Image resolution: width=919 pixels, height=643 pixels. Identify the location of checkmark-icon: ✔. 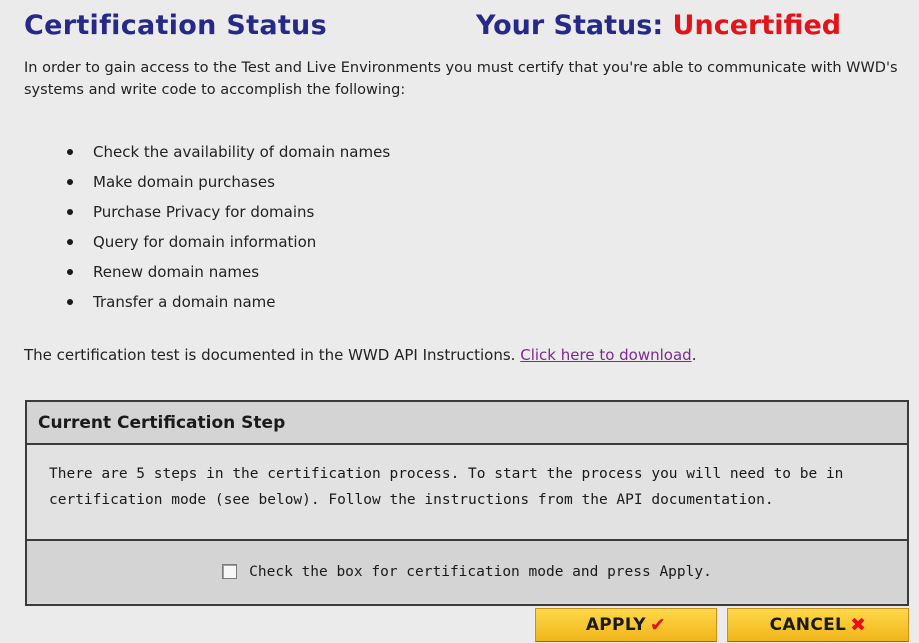
(658, 625).